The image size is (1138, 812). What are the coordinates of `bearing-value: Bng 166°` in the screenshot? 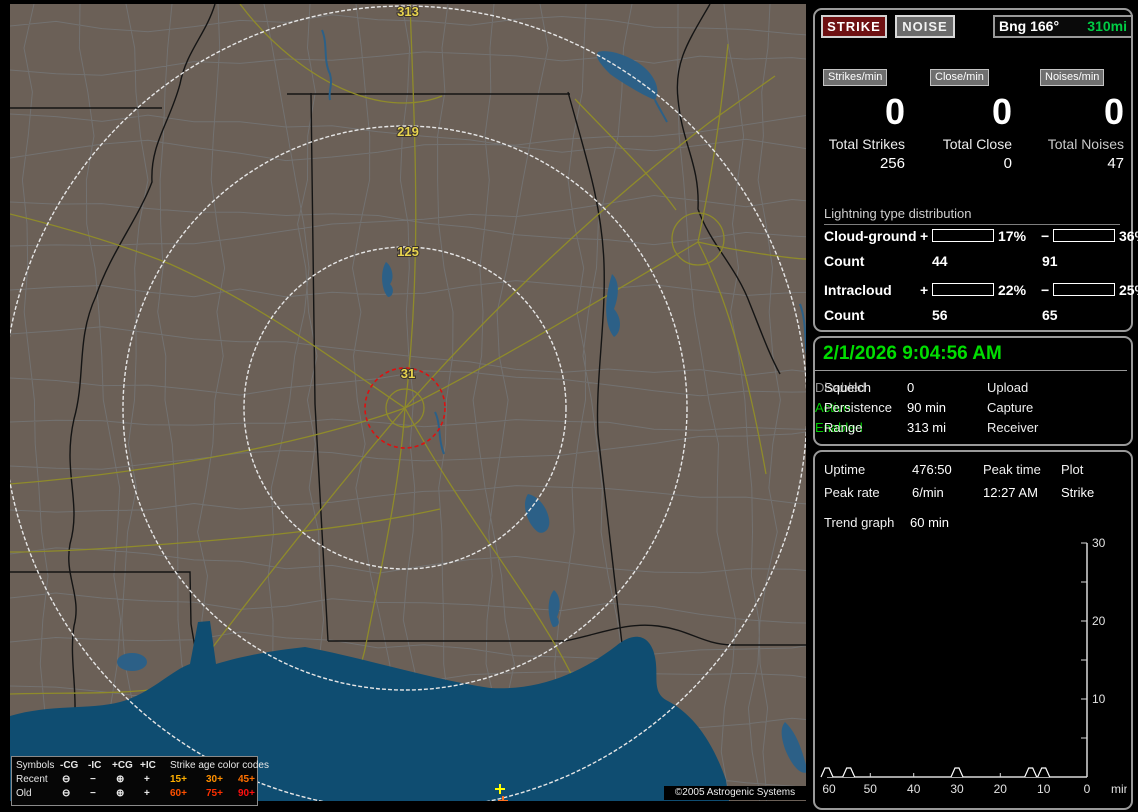 It's located at (1029, 26).